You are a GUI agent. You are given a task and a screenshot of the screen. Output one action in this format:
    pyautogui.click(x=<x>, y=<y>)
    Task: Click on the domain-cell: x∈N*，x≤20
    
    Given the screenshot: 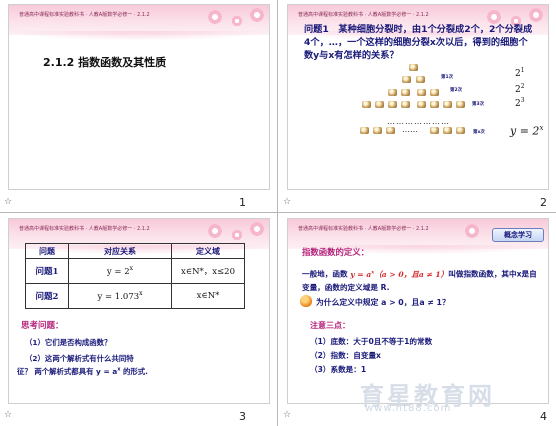 What is the action you would take?
    pyautogui.click(x=208, y=271)
    